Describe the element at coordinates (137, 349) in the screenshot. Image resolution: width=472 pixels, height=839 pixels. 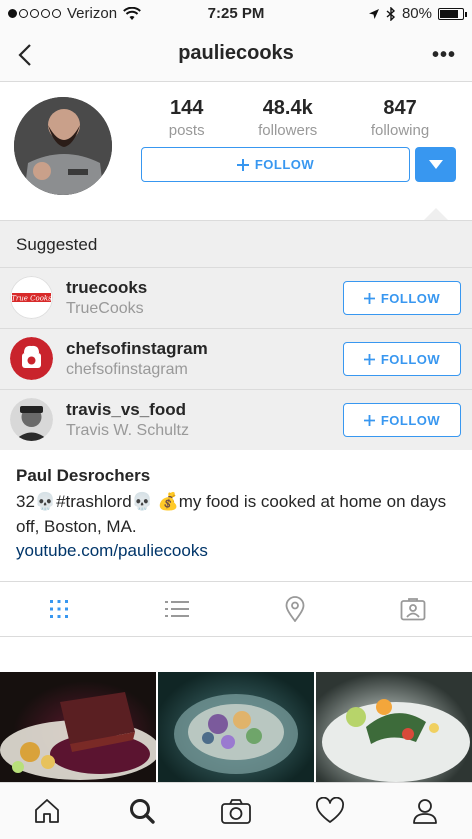
I see `suggested-username: chefsofinstagram` at that location.